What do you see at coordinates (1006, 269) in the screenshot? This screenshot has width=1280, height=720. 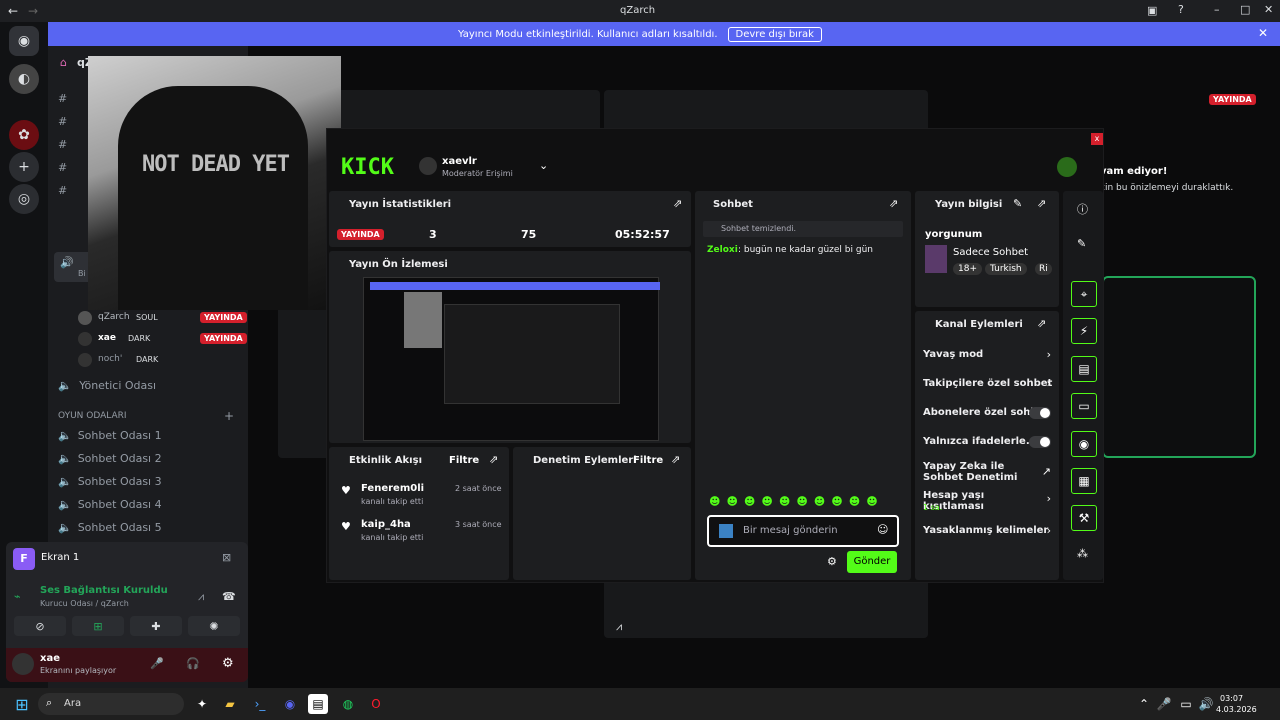 I see `tag: Turkish` at bounding box center [1006, 269].